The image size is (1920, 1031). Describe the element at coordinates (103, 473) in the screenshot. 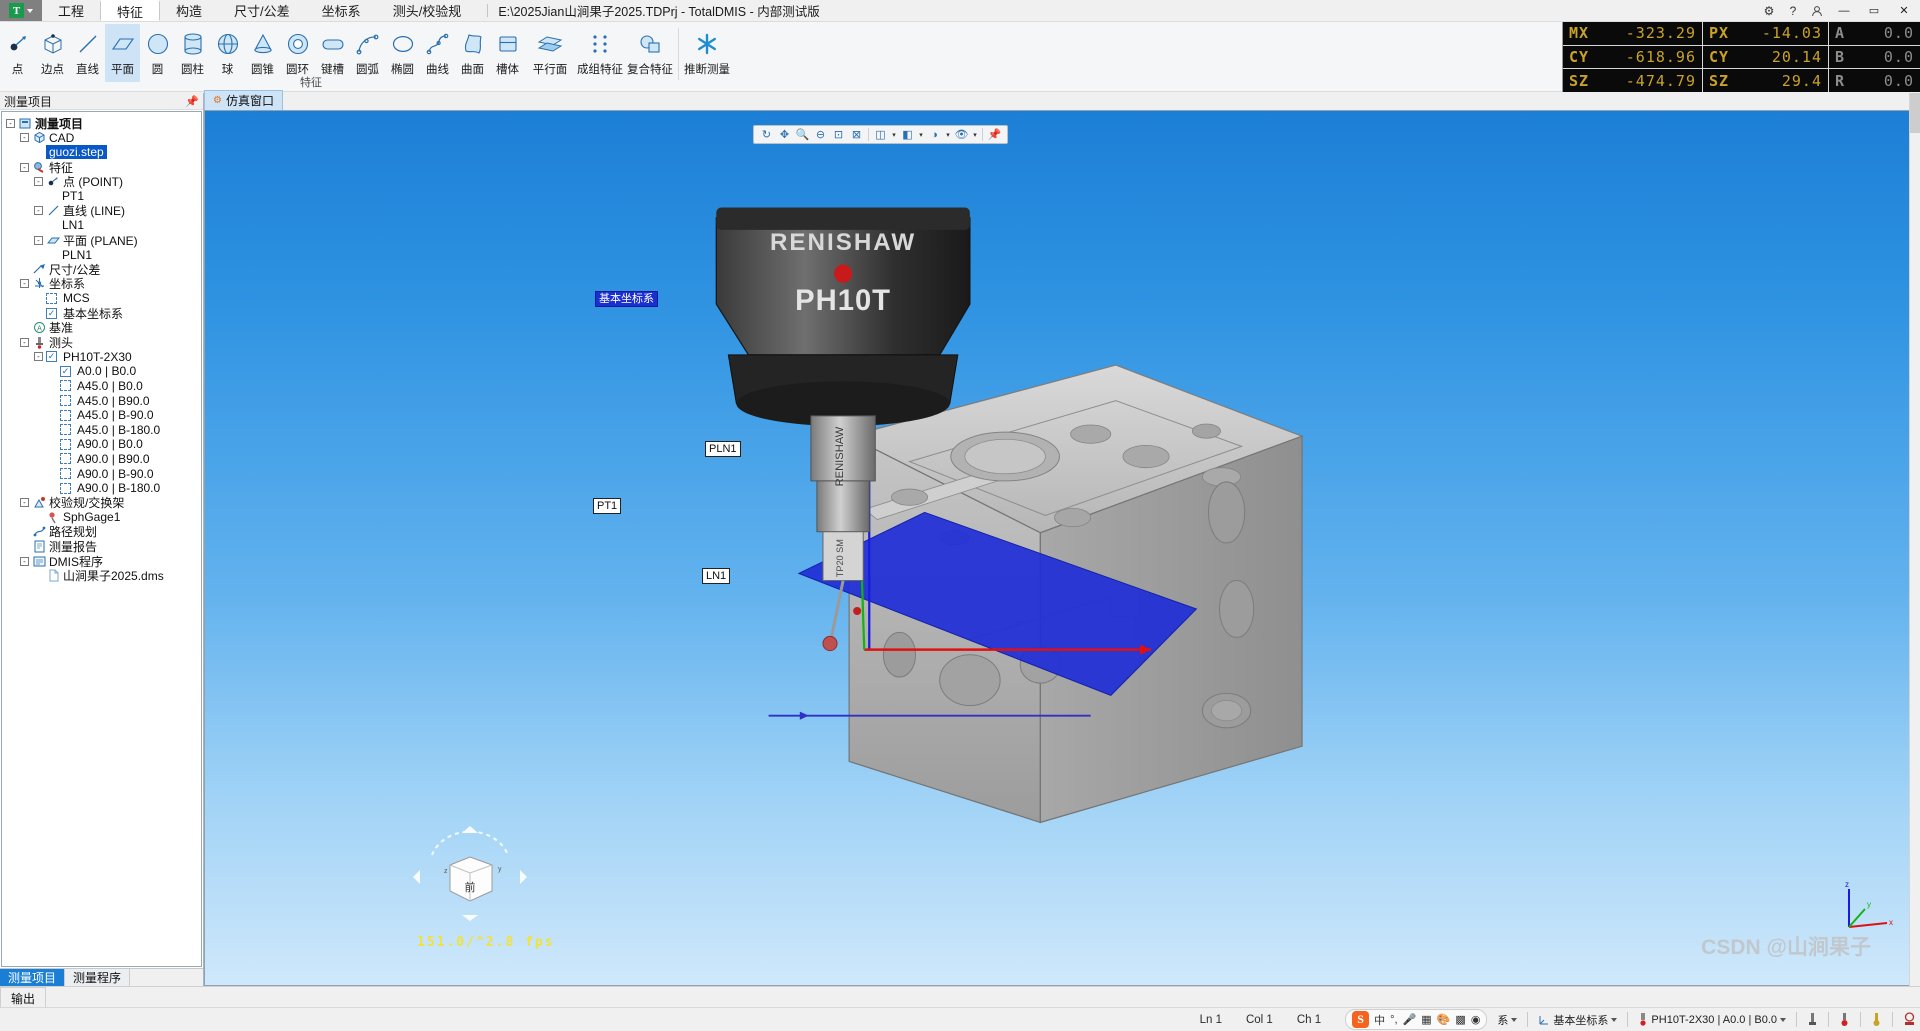

I see `tree-item: A90.0 | B-90.0` at that location.